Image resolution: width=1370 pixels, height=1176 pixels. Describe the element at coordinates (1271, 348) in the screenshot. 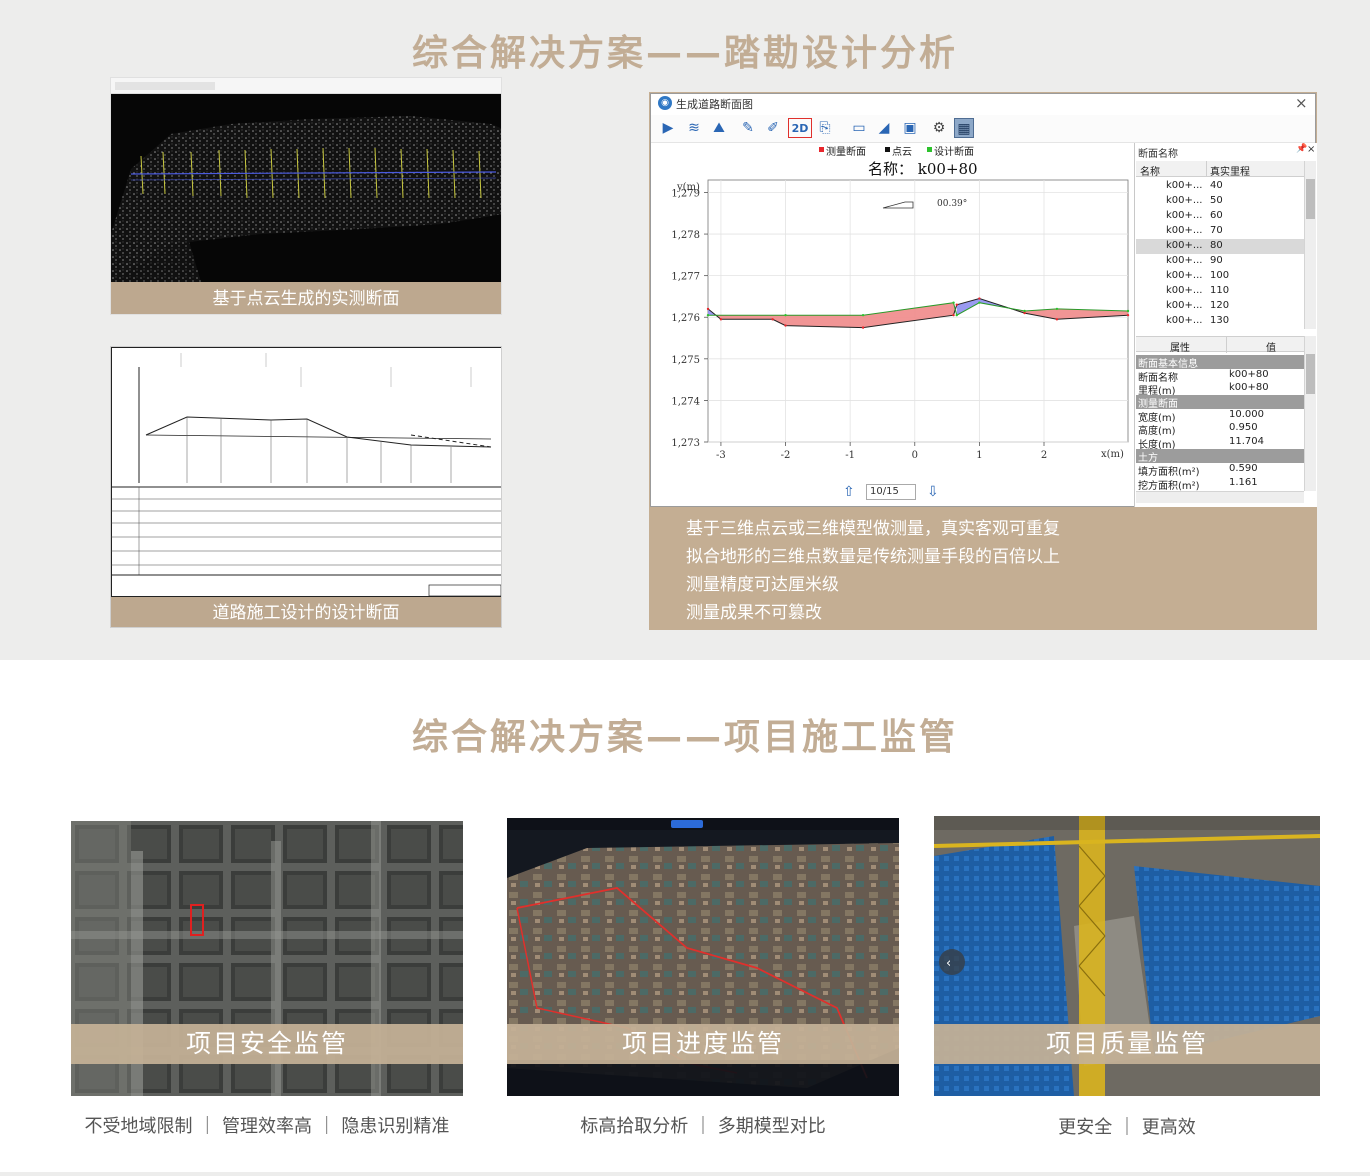

I see `prop-col-value: 值` at that location.